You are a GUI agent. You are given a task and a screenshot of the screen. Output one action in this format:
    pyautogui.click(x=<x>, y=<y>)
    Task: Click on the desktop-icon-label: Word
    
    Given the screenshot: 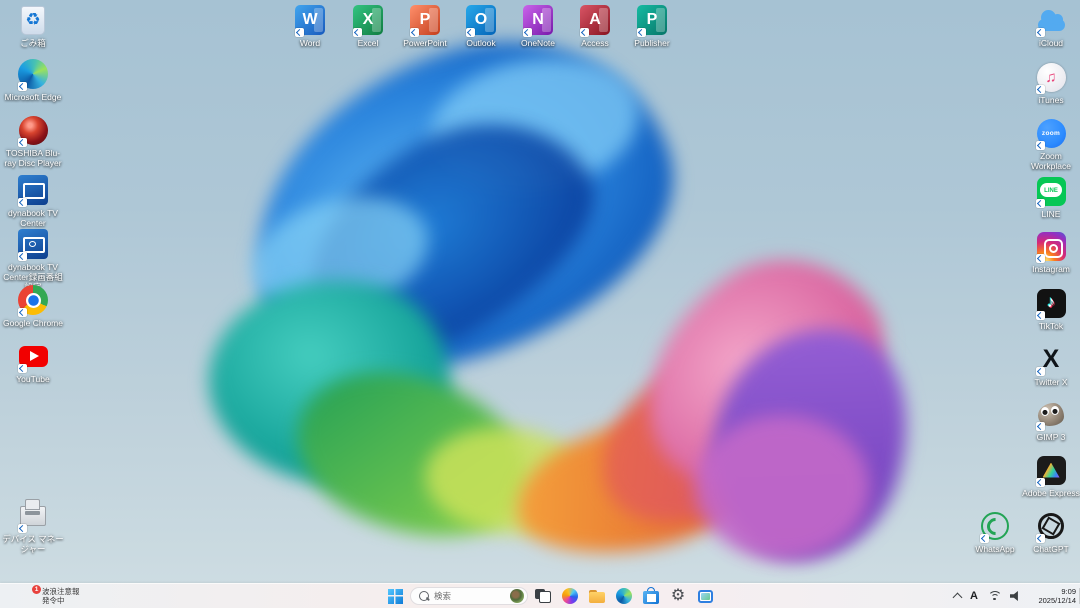 What is the action you would take?
    pyautogui.click(x=310, y=43)
    